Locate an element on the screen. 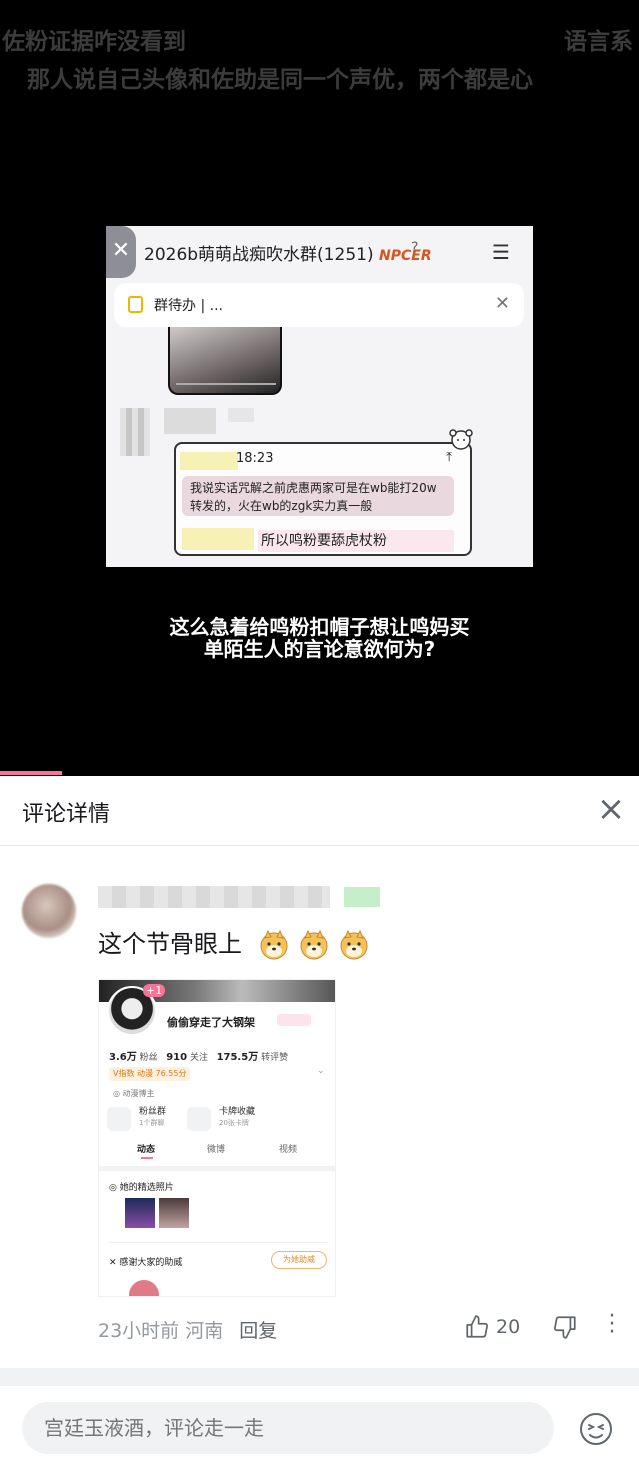 Image resolution: width=639 pixels, height=1468 pixels. video-subtitle-line2: 单陌生人的言论意欲何为? is located at coordinates (319, 649).